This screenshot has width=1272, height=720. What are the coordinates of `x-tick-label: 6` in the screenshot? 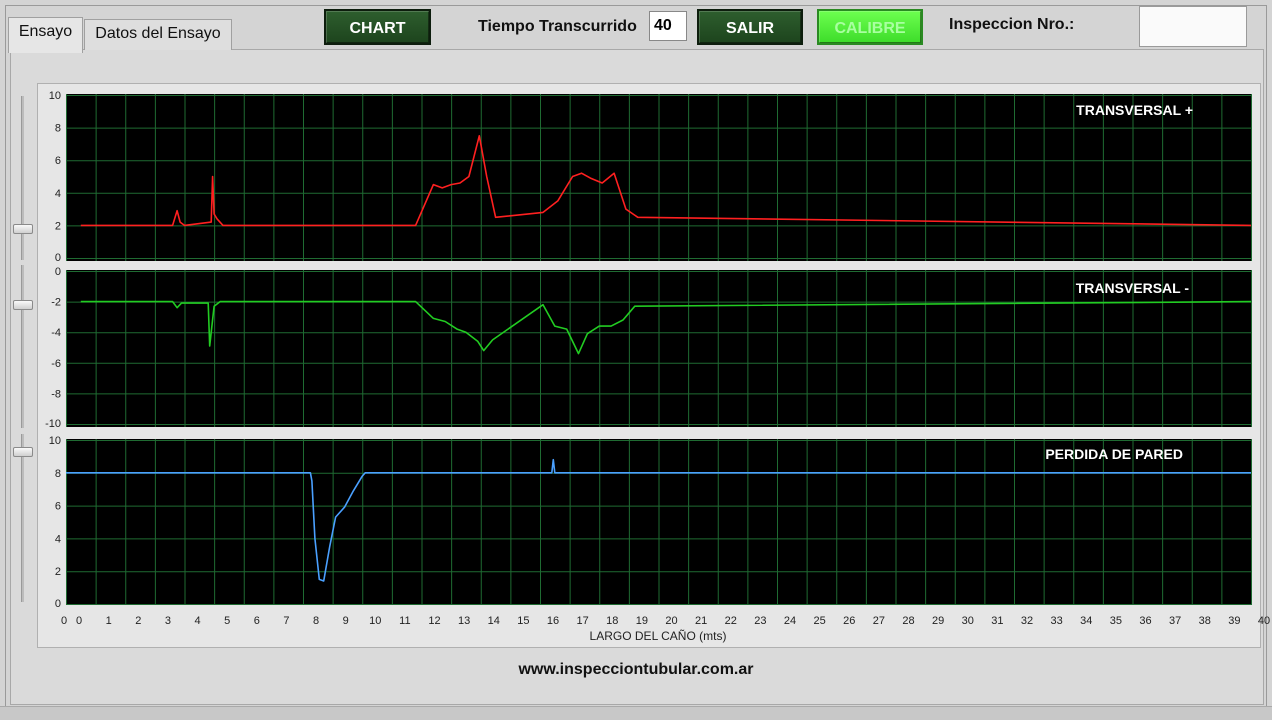 It's located at (257, 621).